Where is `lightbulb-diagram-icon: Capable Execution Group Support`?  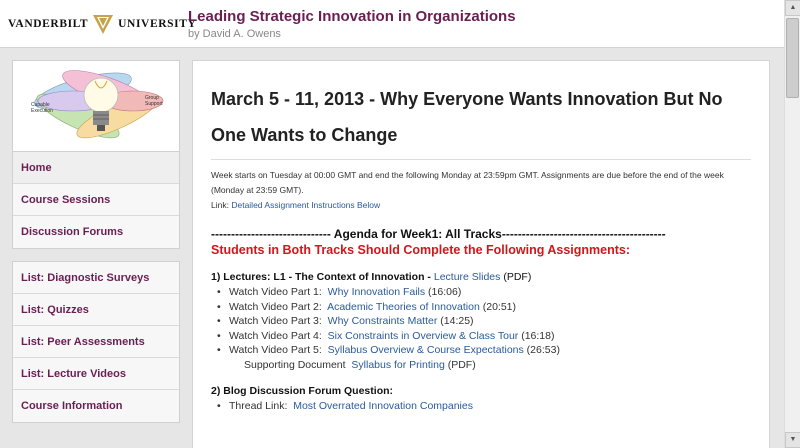
lightbulb-diagram-icon: Capable Execution Group Support is located at coordinates (97, 104).